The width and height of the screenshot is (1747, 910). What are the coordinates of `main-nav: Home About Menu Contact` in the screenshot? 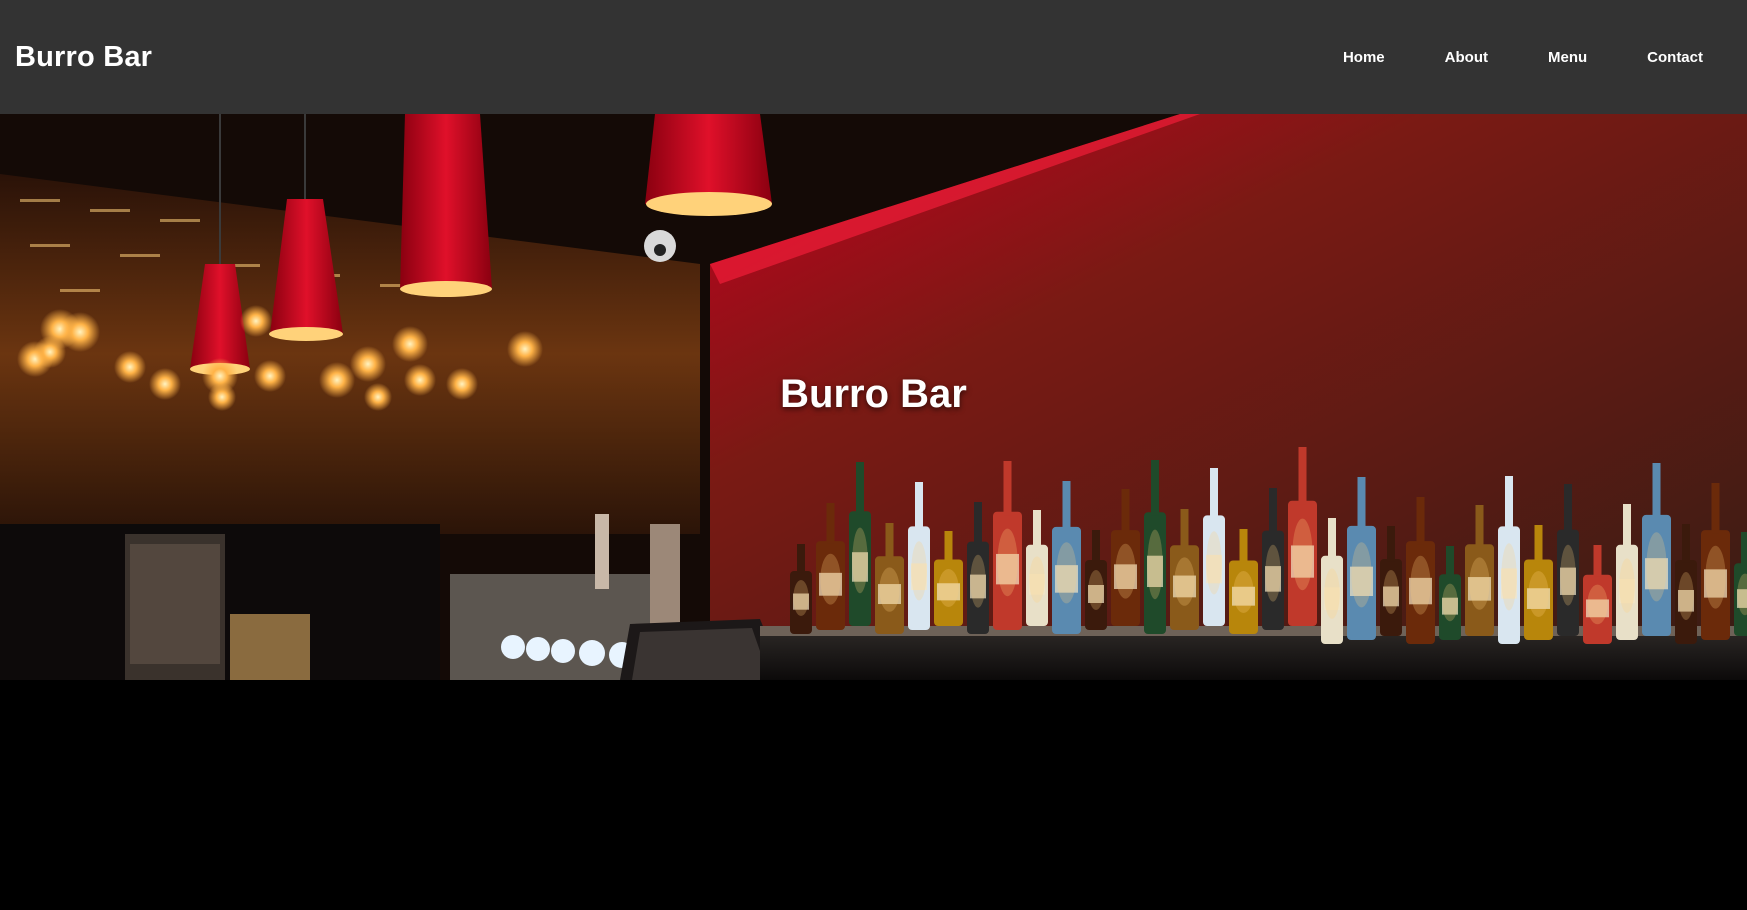 It's located at (1523, 57).